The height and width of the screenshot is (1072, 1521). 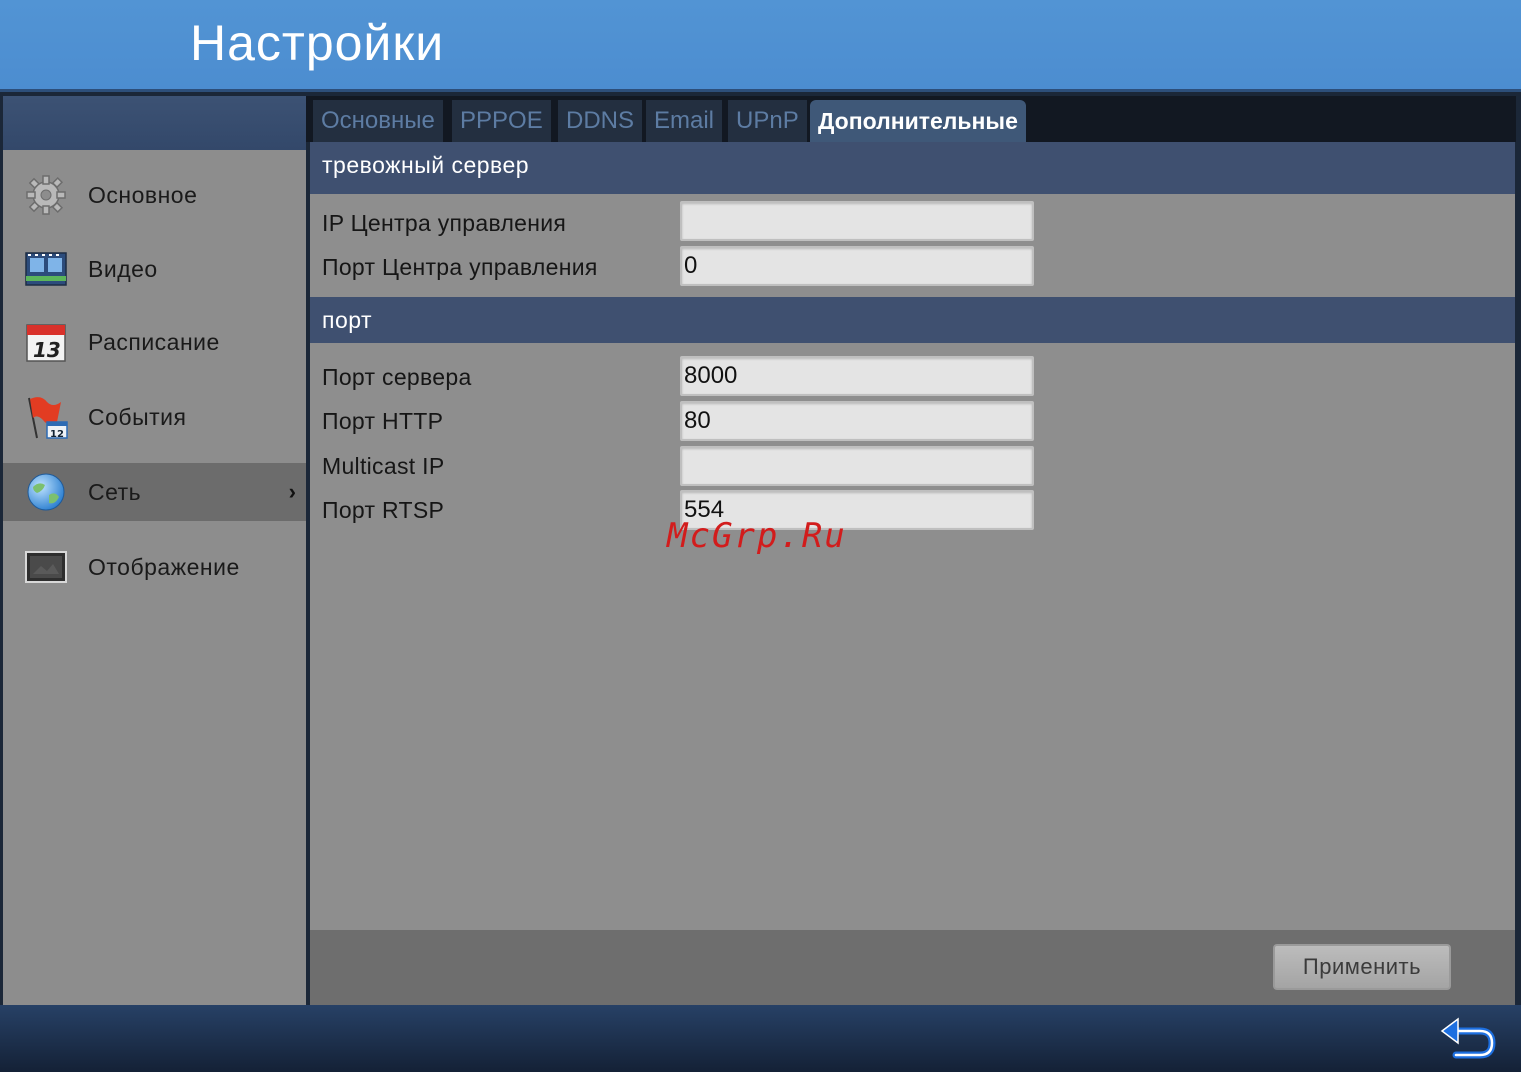 I want to click on tab-pppoe: PPPOE, so click(x=501, y=121).